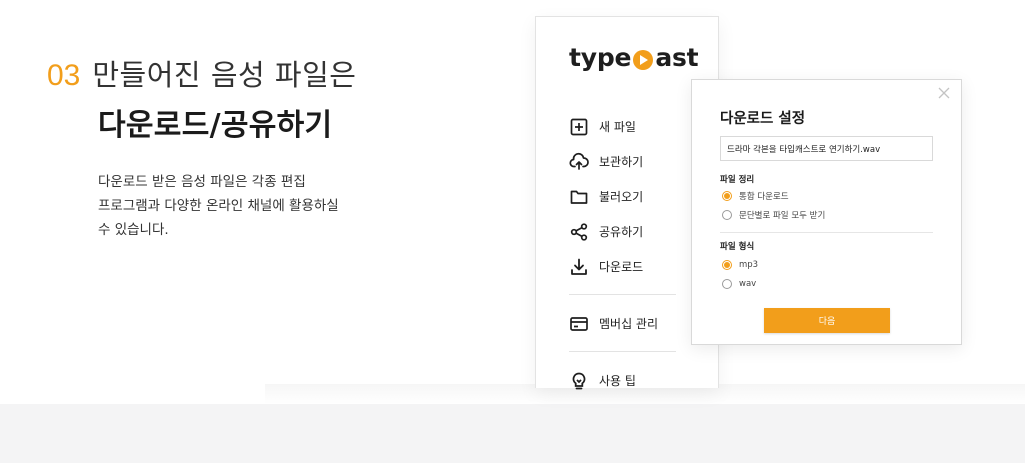  I want to click on sidebar-item-label: 새 파일, so click(617, 127).